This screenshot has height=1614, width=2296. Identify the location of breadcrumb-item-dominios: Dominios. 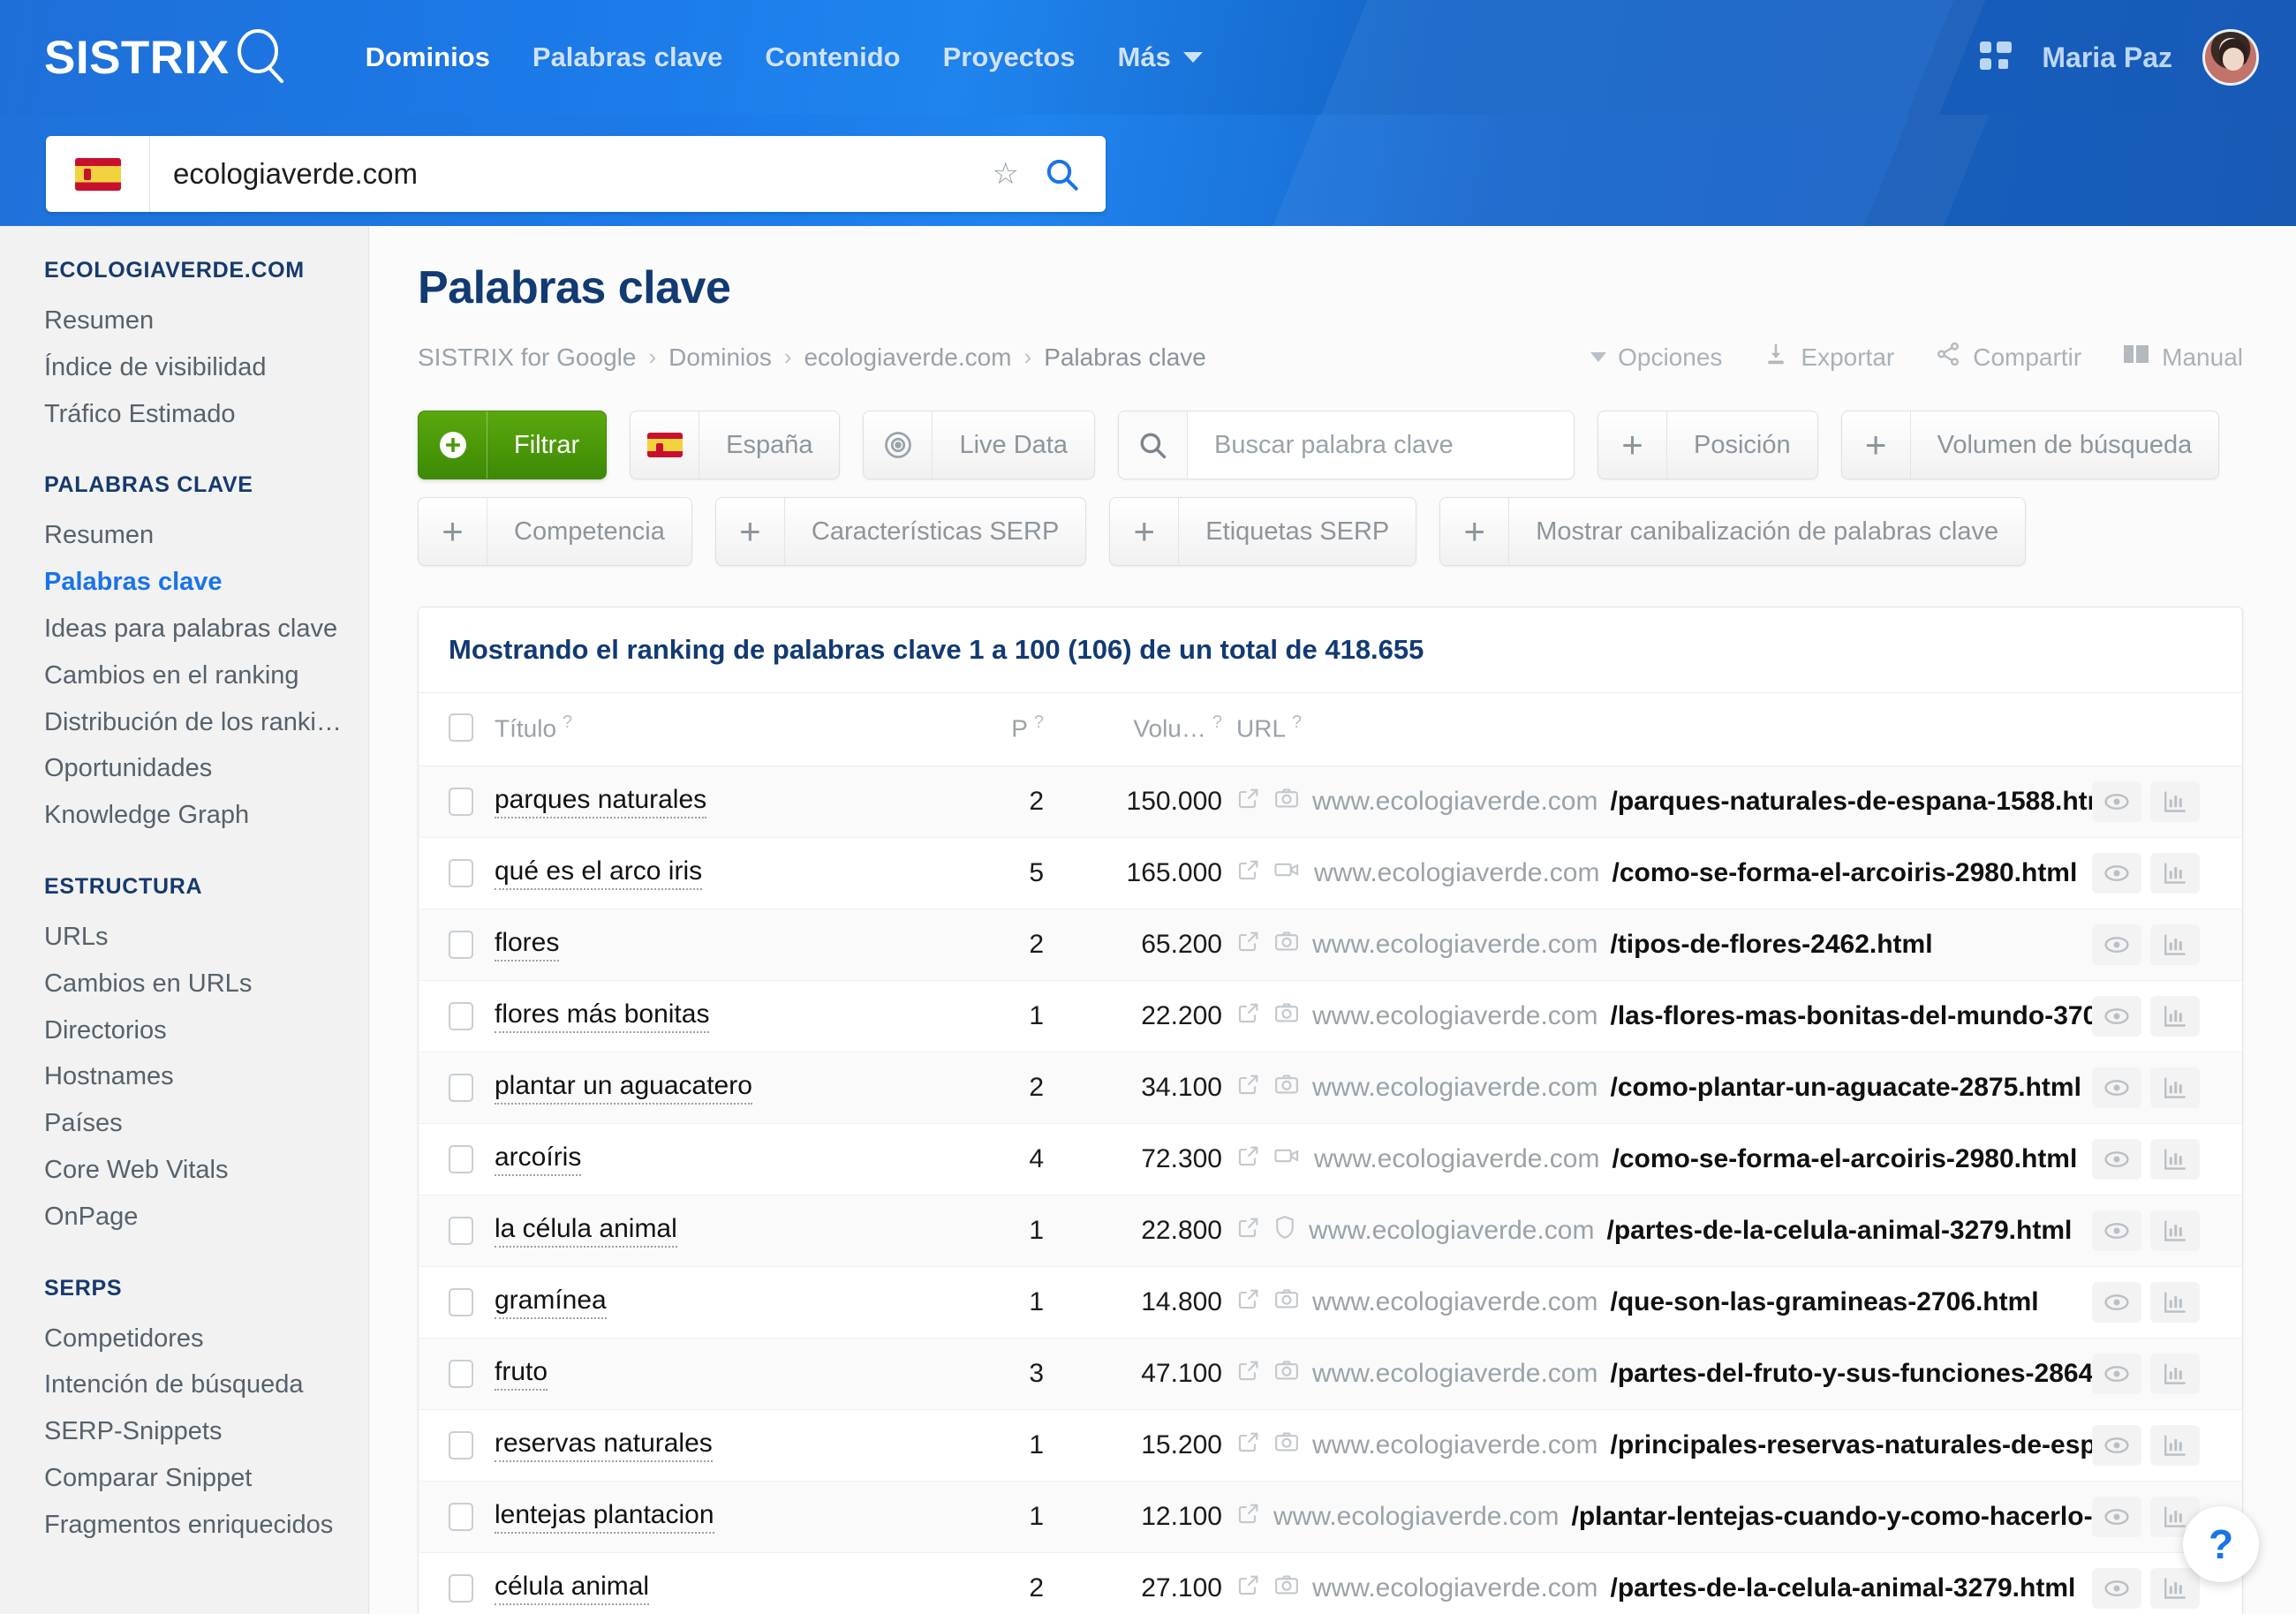
(720, 357).